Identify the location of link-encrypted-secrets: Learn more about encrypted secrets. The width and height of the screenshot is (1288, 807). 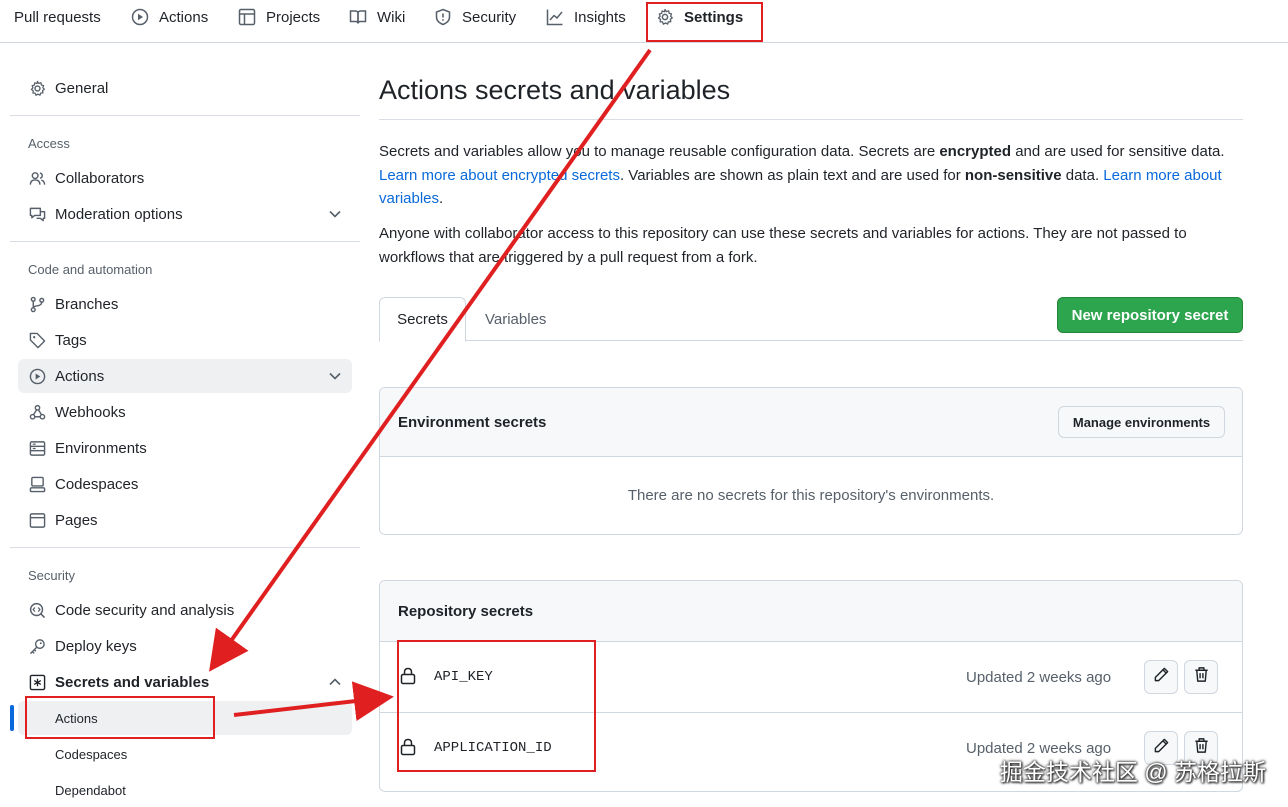
(499, 175).